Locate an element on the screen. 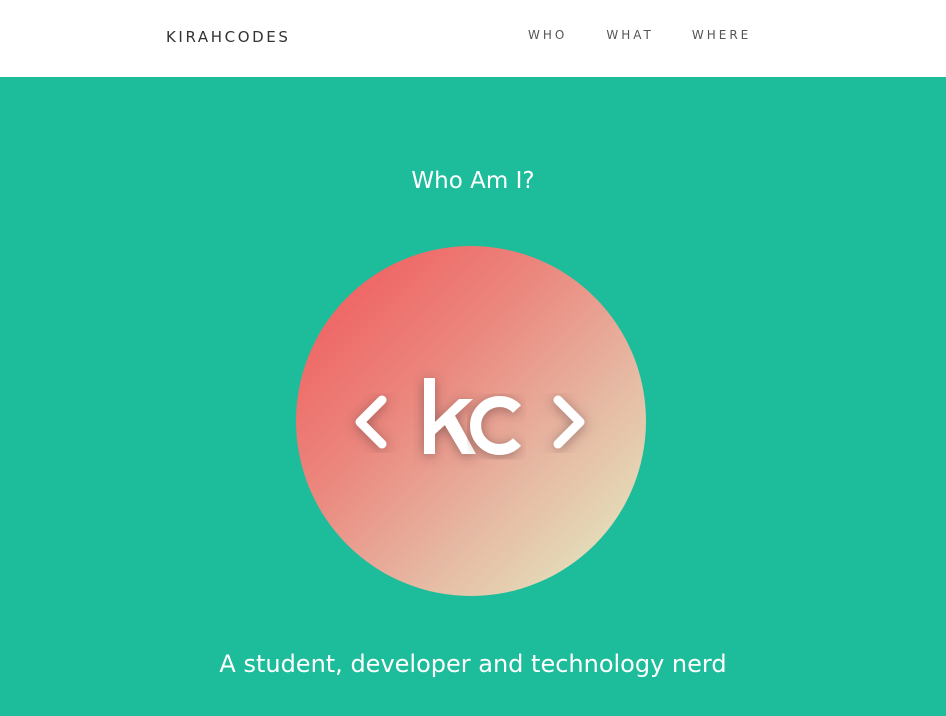 Image resolution: width=946 pixels, height=716 pixels. navbar: KIRAHCODES WHO WHAT WHERE is located at coordinates (473, 38).